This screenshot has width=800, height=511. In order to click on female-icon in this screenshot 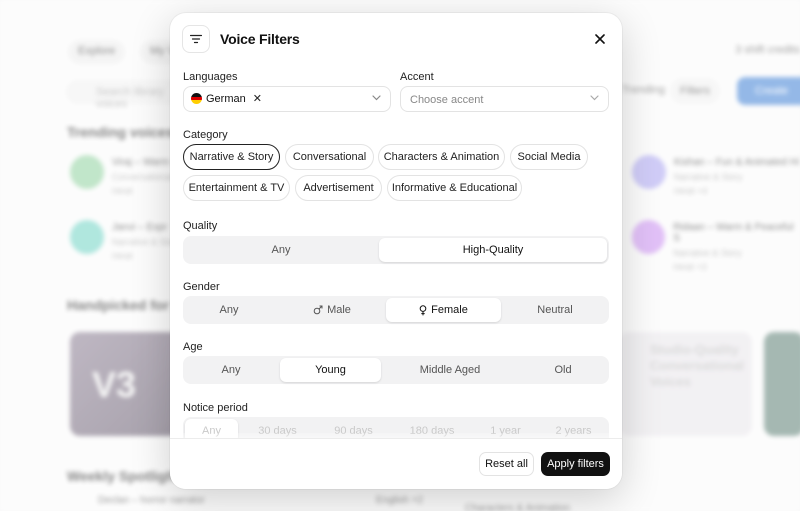, I will do `click(423, 309)`.